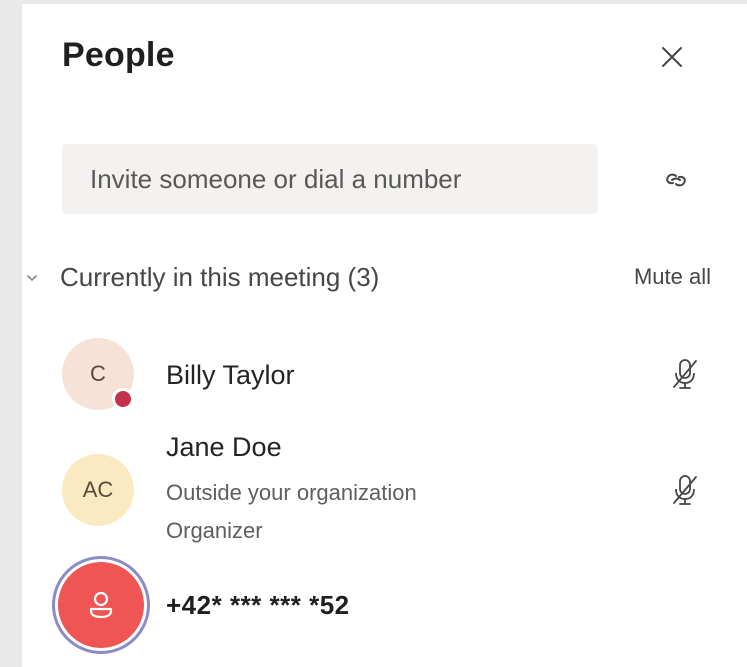  I want to click on avatar, so click(101, 605).